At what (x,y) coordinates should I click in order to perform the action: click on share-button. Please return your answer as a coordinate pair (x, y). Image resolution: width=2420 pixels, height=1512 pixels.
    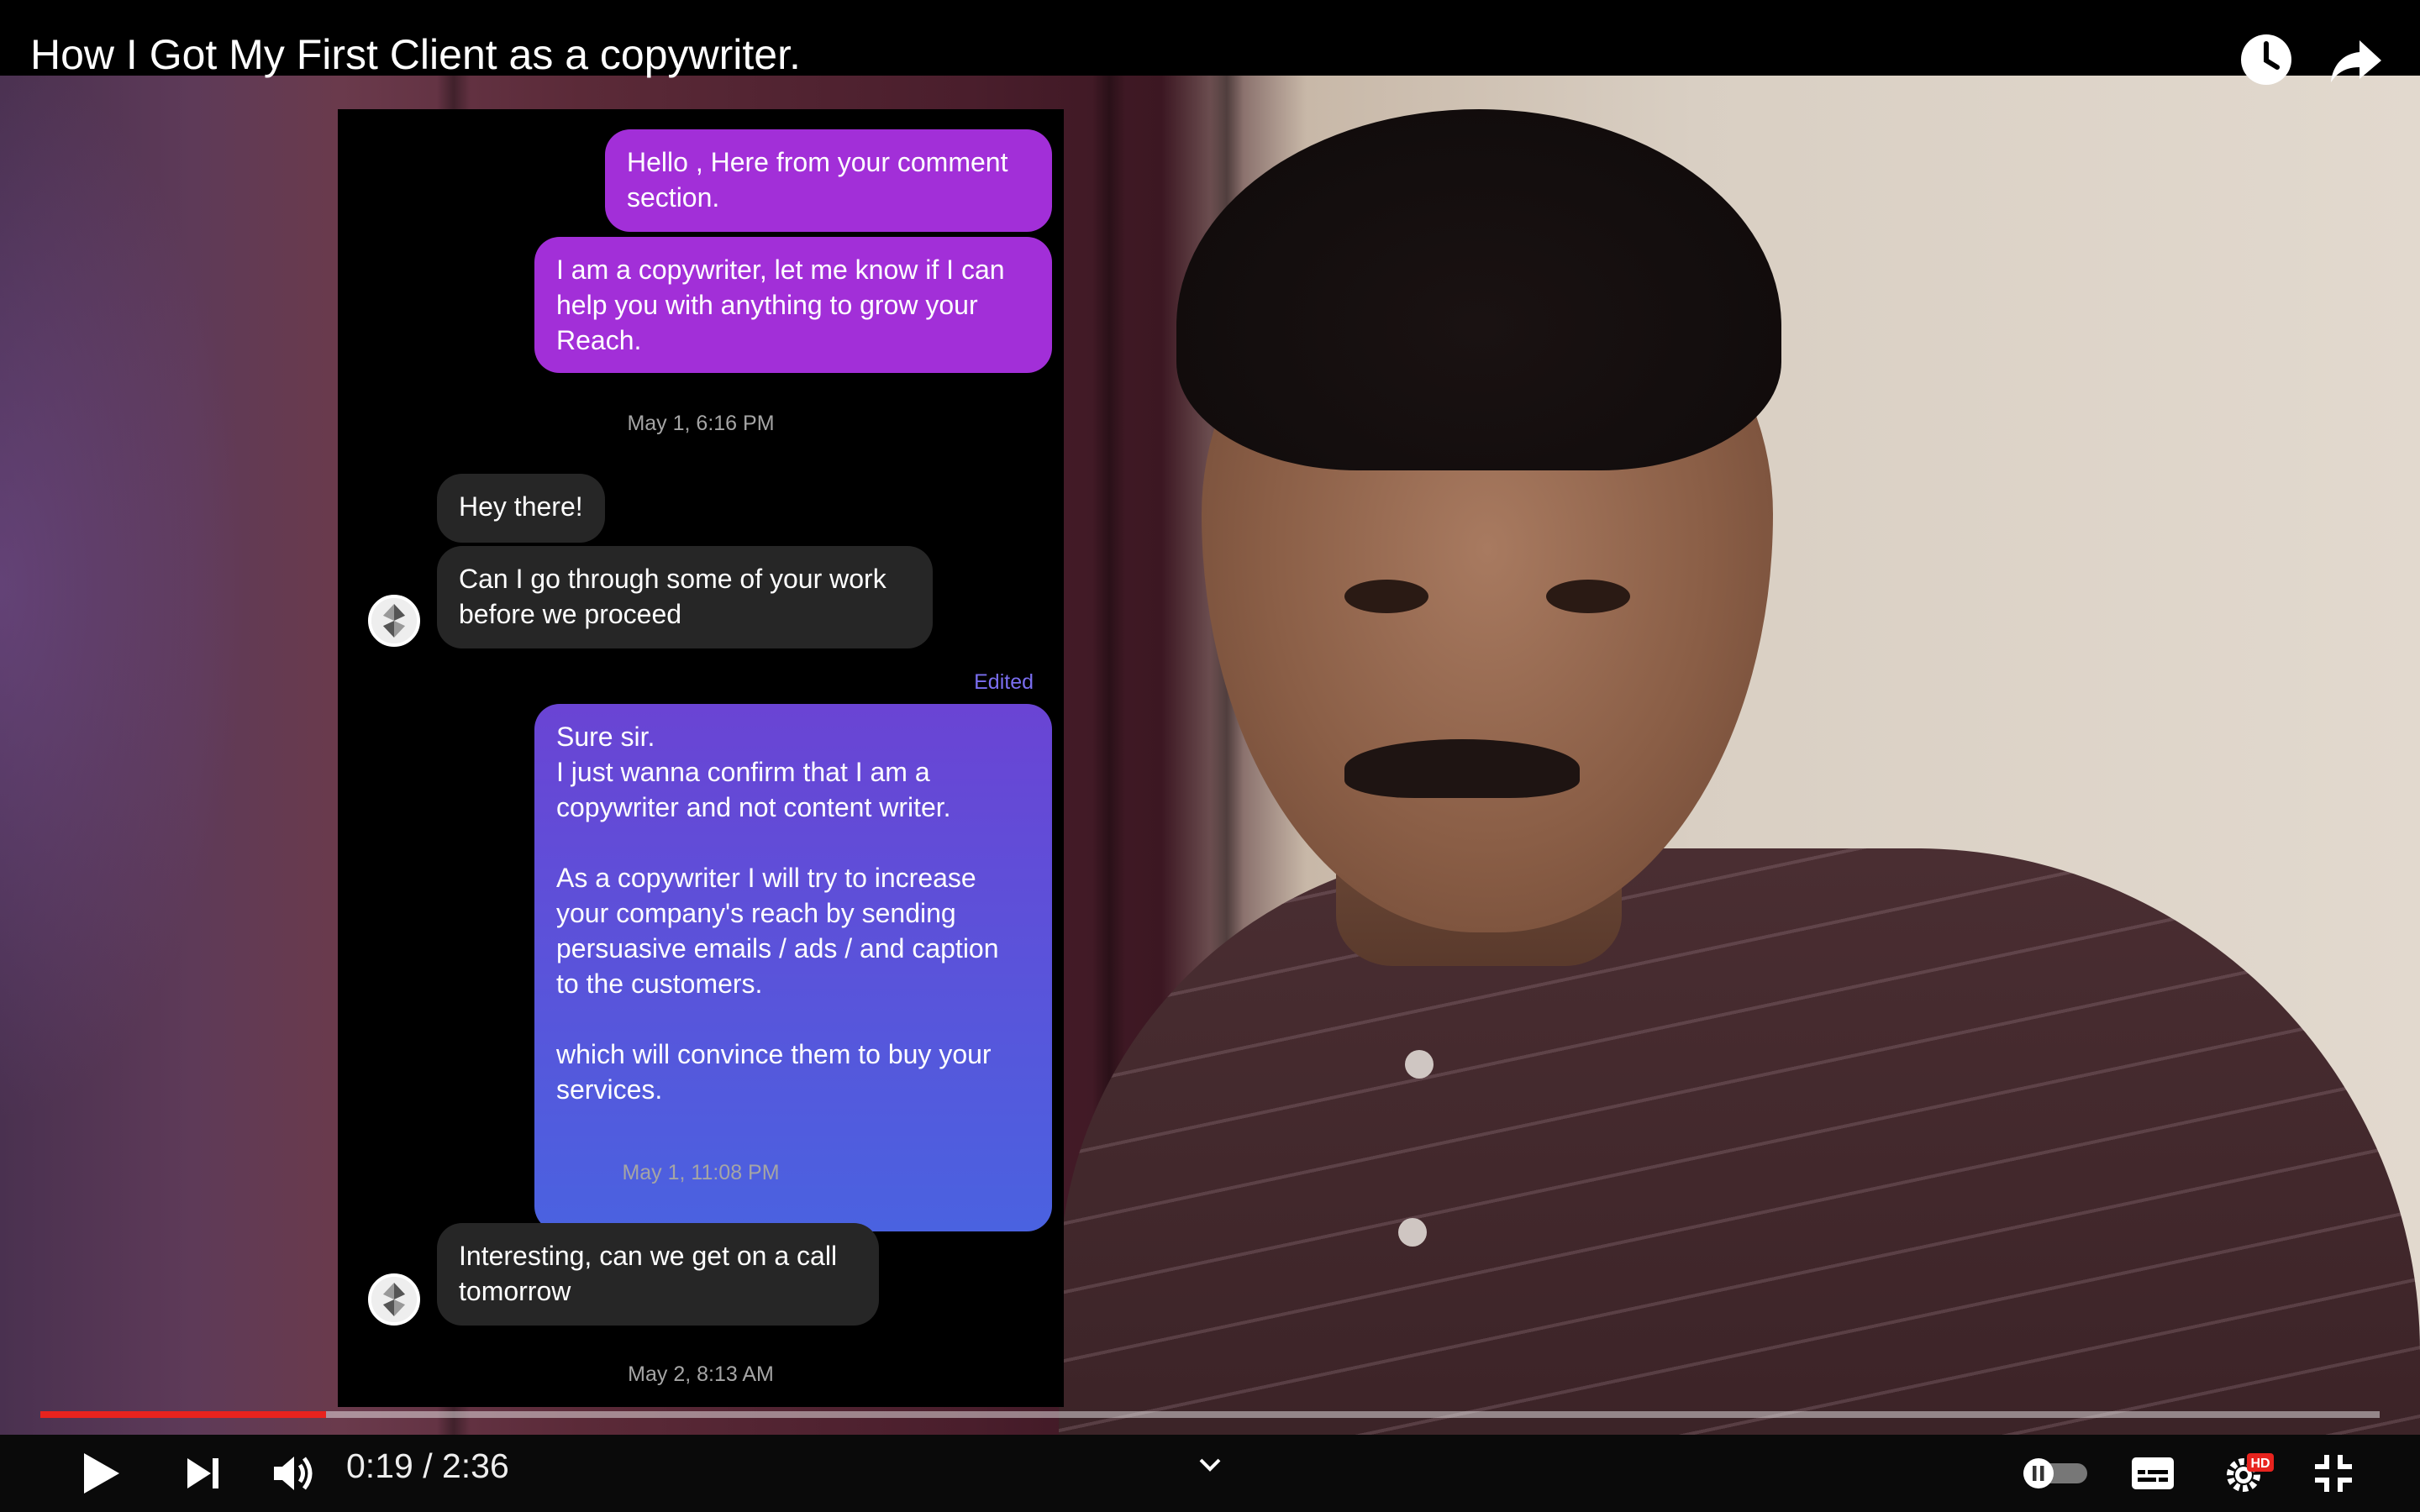
    Looking at the image, I should click on (2355, 59).